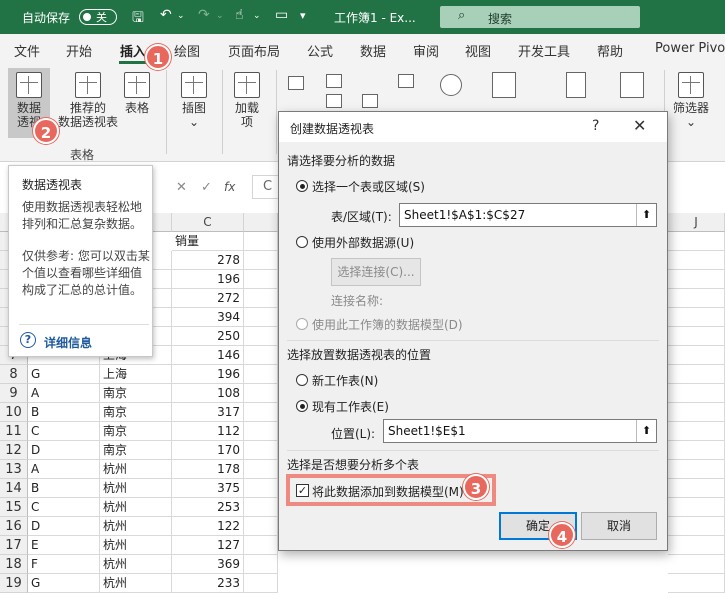  What do you see at coordinates (14, 469) in the screenshot?
I see `row-header: 13` at bounding box center [14, 469].